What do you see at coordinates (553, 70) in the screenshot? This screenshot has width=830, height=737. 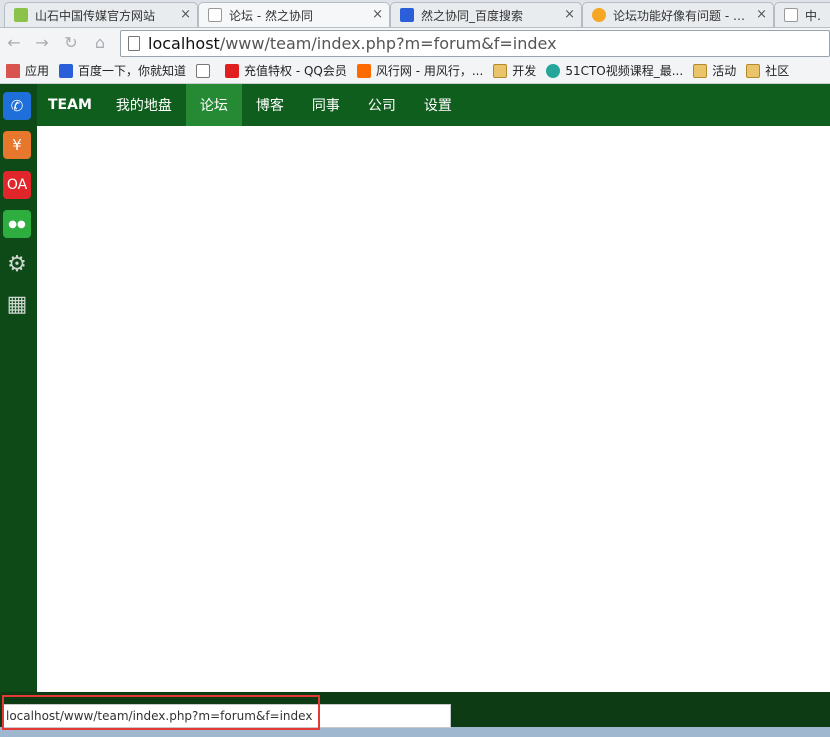 I see `play-icon` at bounding box center [553, 70].